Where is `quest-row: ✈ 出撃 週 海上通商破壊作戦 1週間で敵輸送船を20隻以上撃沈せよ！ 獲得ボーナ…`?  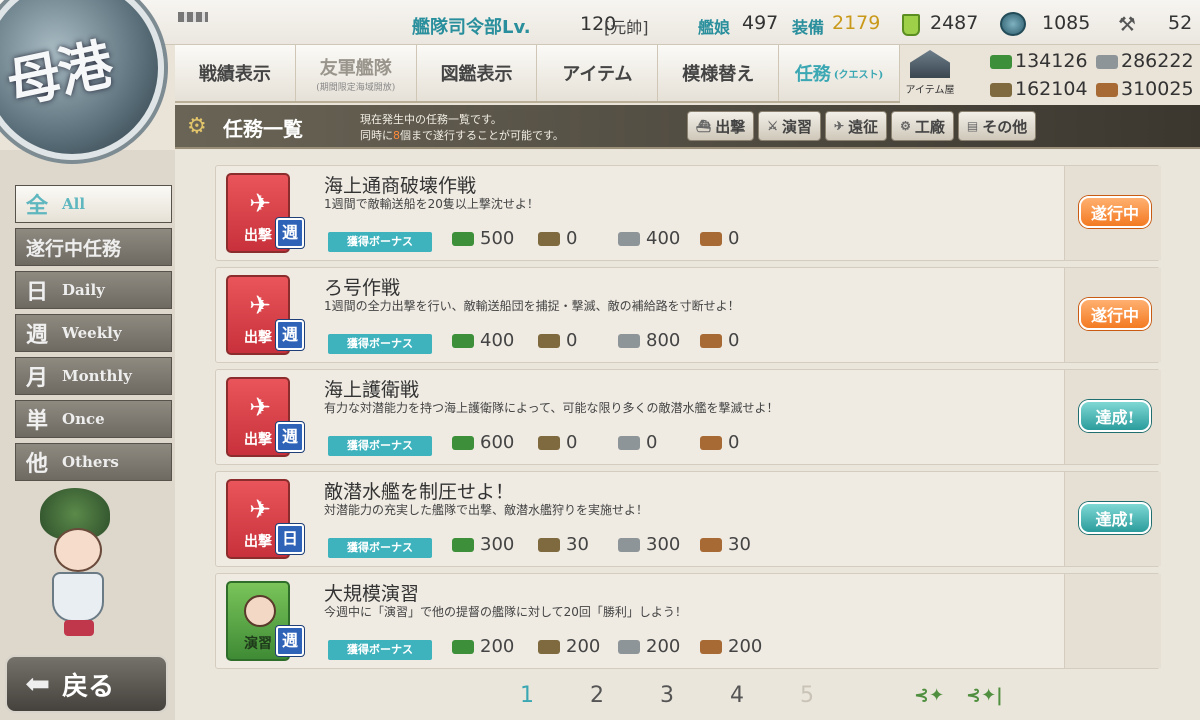
quest-row: ✈ 出撃 週 海上通商破壊作戦 1週間で敵輸送船を20隻以上撃沈せよ！ 獲得ボーナ… is located at coordinates (688, 213).